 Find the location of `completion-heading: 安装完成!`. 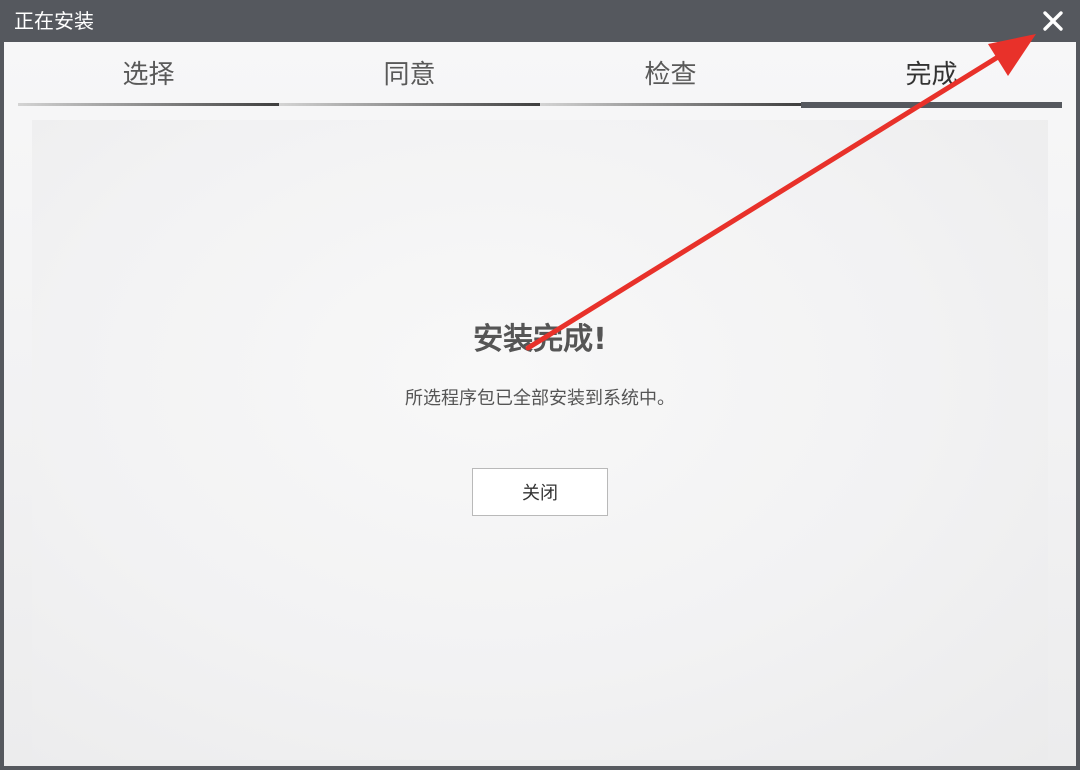

completion-heading: 安装完成! is located at coordinates (540, 339).